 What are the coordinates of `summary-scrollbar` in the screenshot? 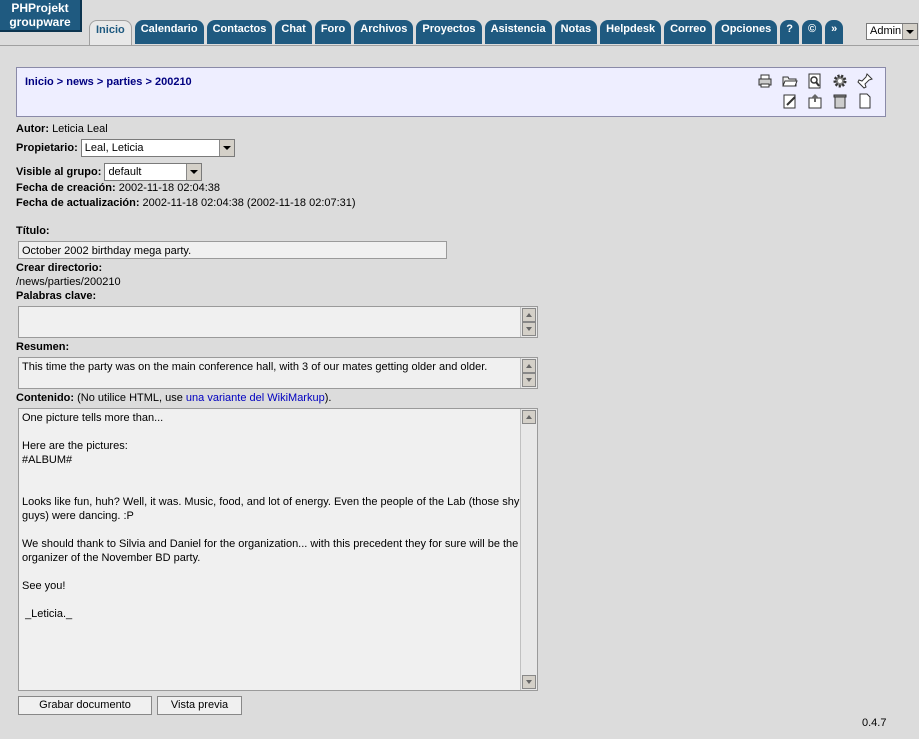 It's located at (528, 373).